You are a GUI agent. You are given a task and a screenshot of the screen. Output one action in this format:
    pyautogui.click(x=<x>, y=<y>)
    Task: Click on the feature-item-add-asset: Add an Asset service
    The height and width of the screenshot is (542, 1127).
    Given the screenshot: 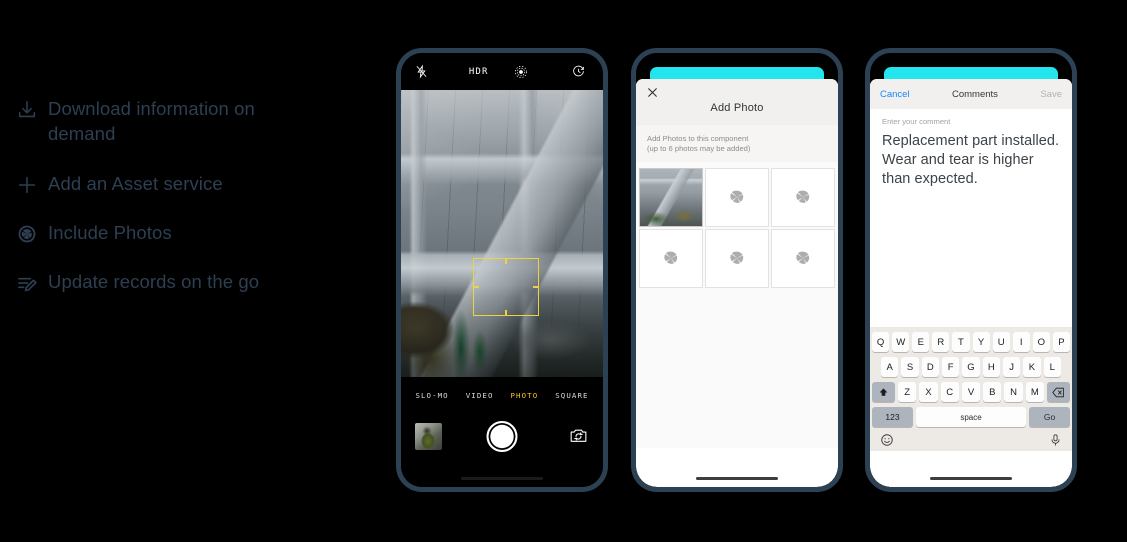 What is the action you would take?
    pyautogui.click(x=184, y=184)
    